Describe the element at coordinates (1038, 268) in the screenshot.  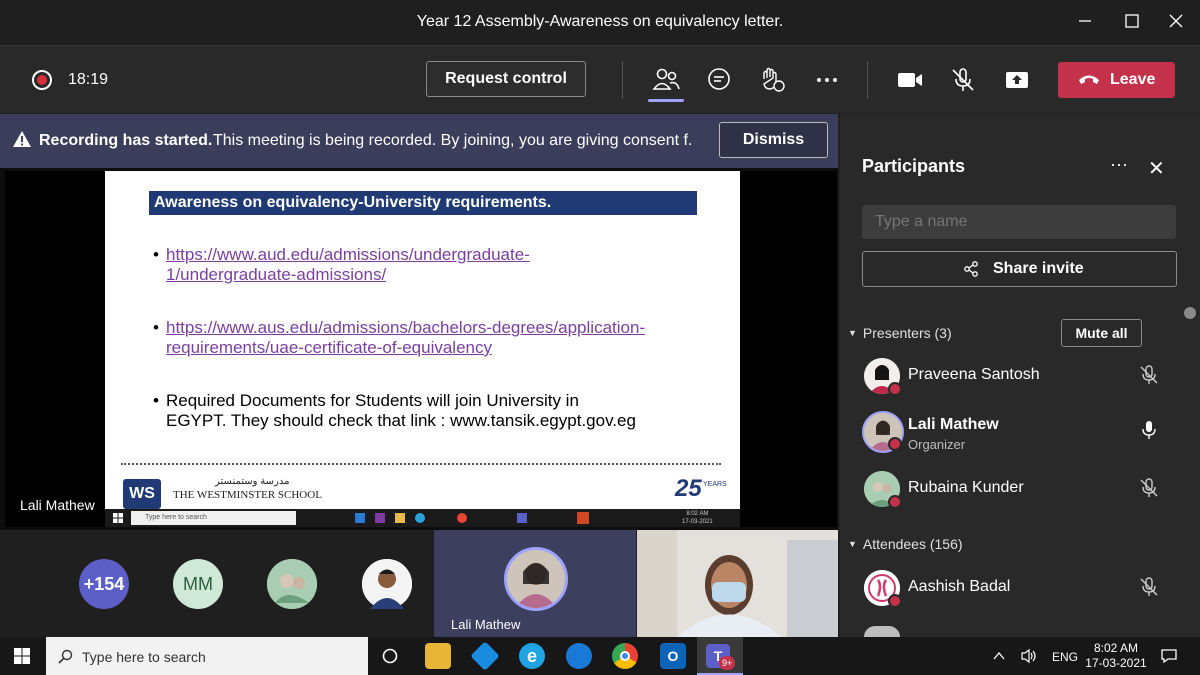
I see `share-invite-label: Share invite` at that location.